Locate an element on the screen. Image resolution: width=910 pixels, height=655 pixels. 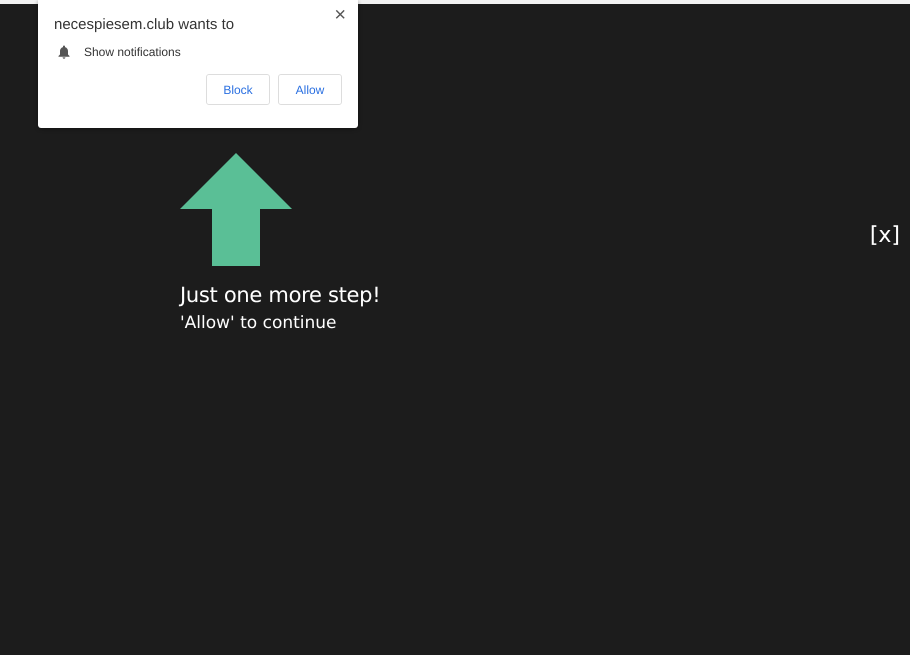
block-button: Block is located at coordinates (238, 89).